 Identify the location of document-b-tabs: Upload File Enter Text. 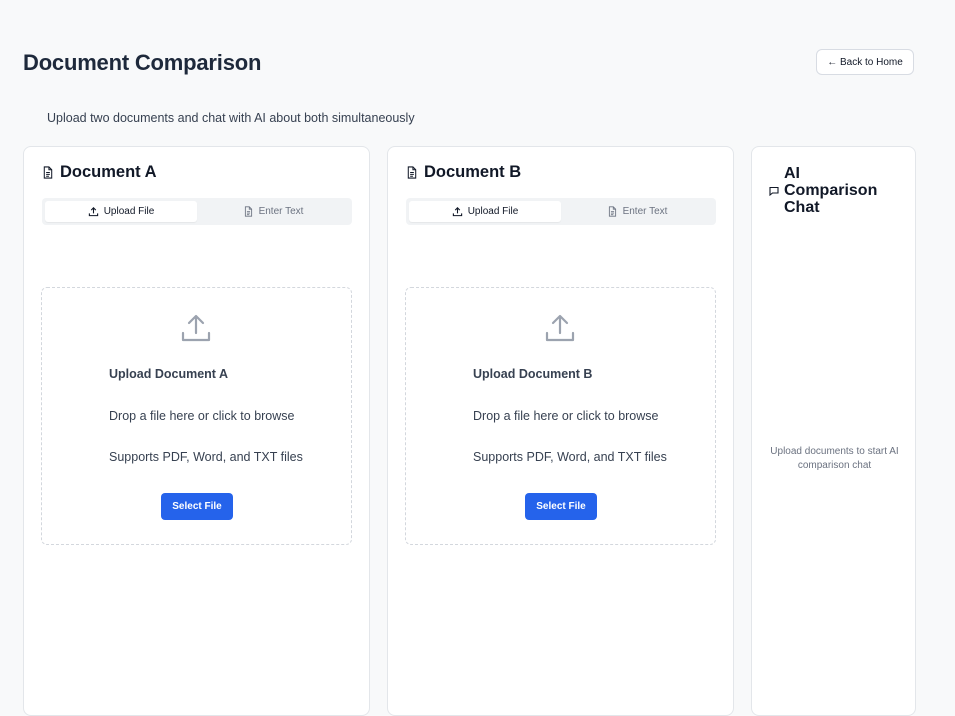
(561, 211).